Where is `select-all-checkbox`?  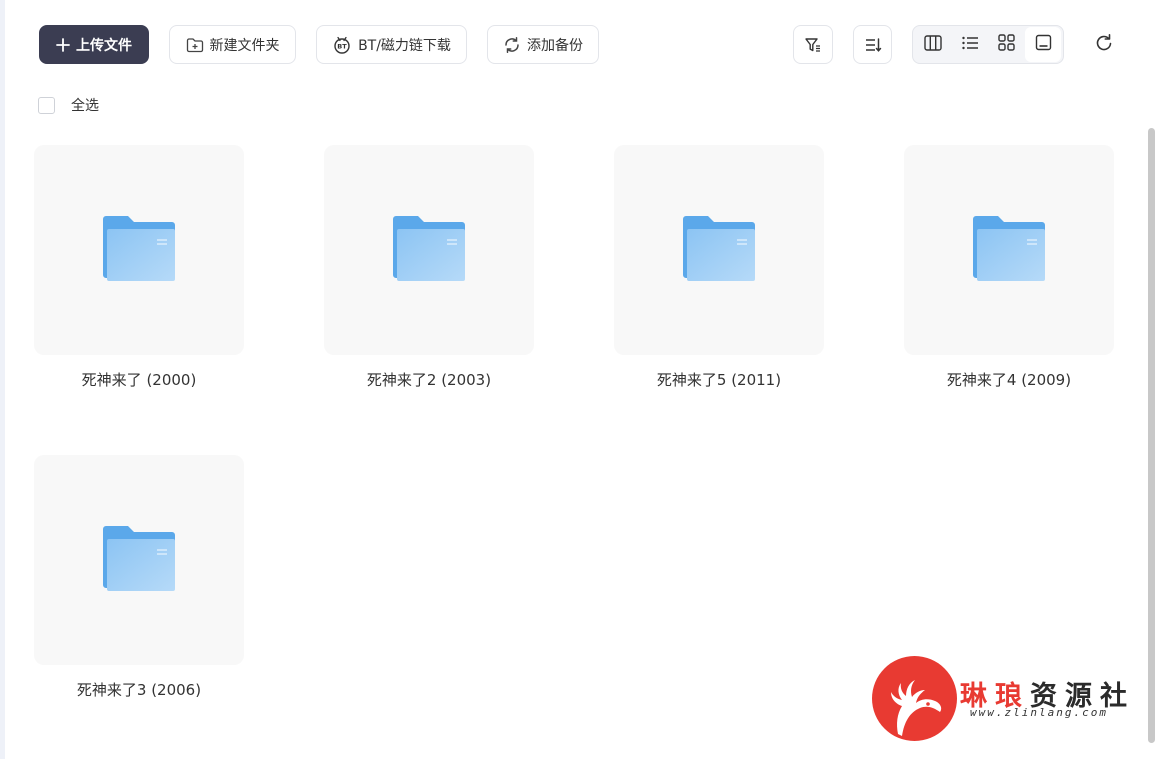
select-all-checkbox is located at coordinates (46, 105).